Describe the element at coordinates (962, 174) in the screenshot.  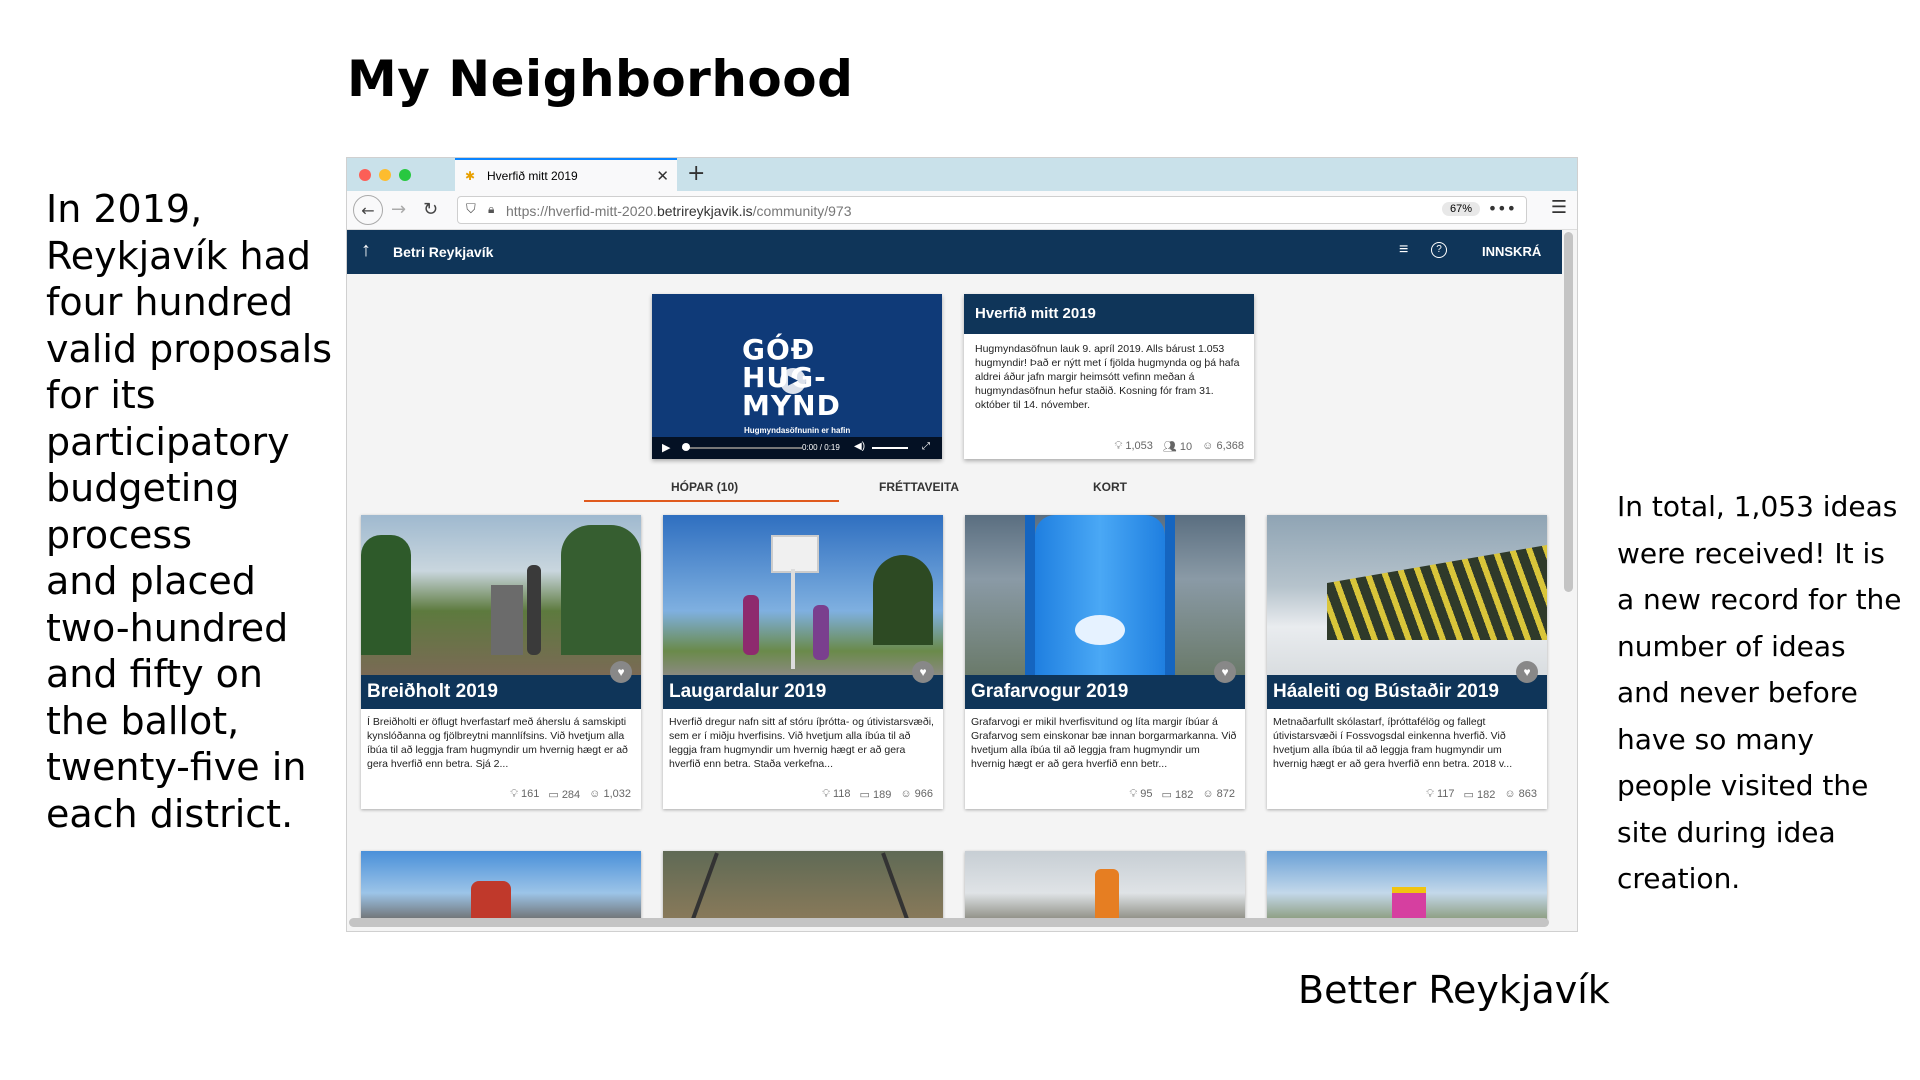
I see `browser-tab-bar: ✱ Hverfið mitt 2019 ✕ +` at that location.